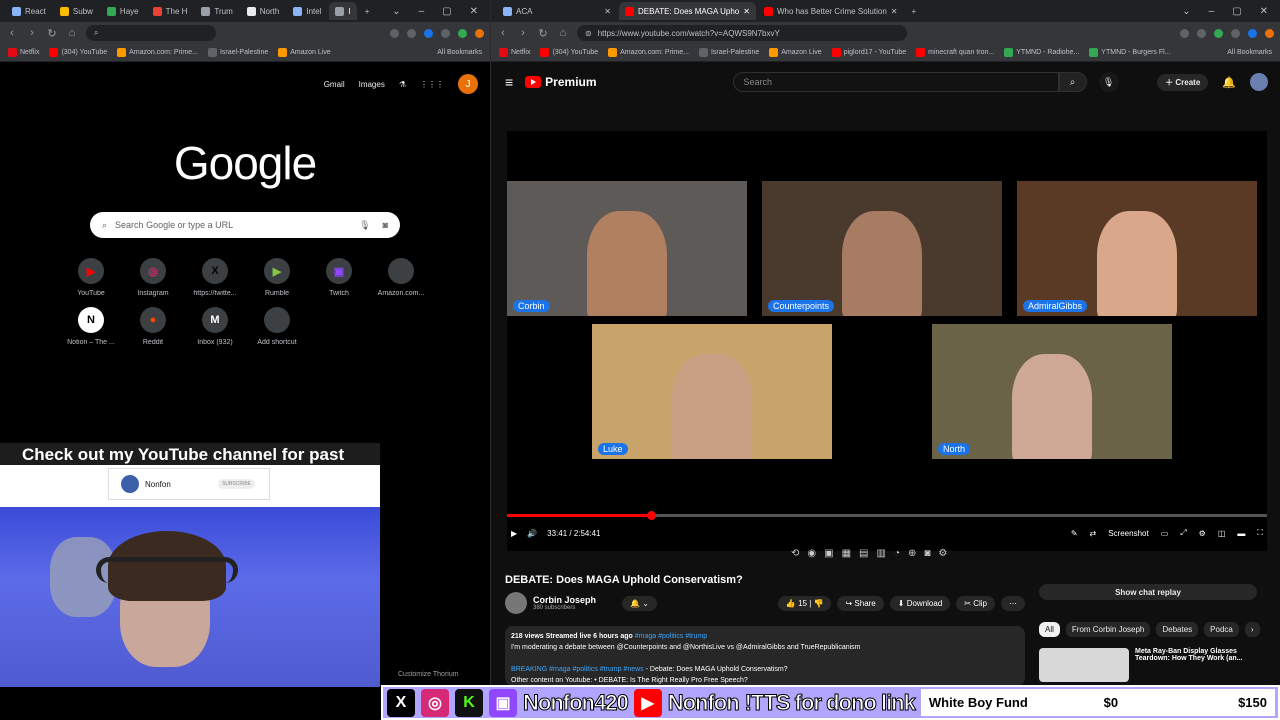 The image size is (1280, 720). What do you see at coordinates (912, 553) in the screenshot?
I see `add-icon: ⊕` at bounding box center [912, 553].